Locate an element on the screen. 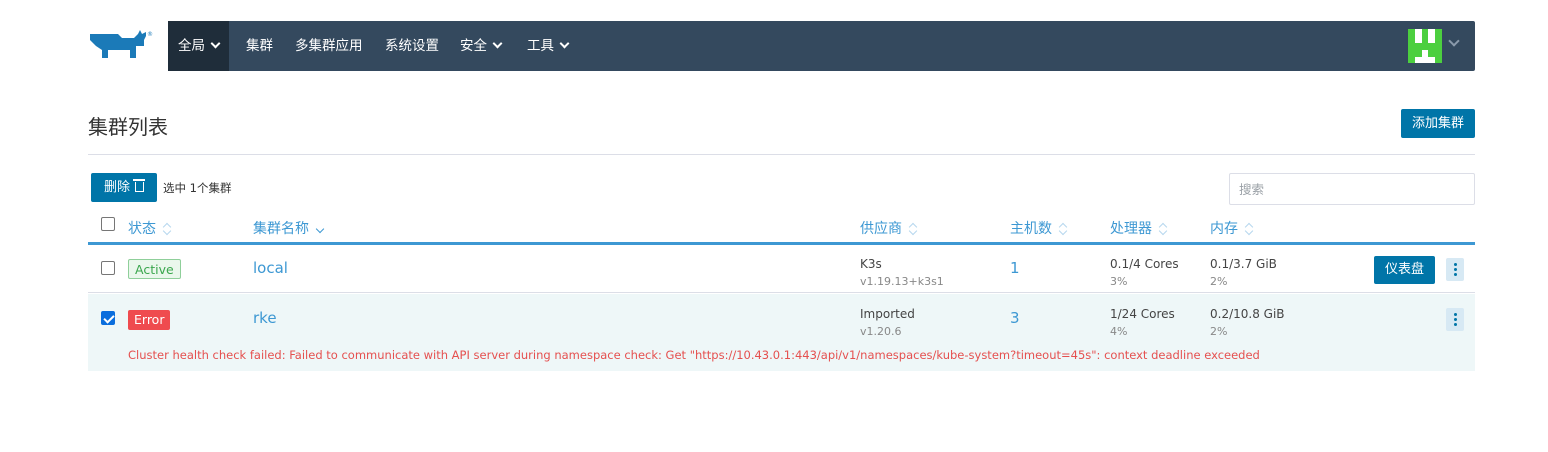  nav-tools: 工具 is located at coordinates (548, 46).